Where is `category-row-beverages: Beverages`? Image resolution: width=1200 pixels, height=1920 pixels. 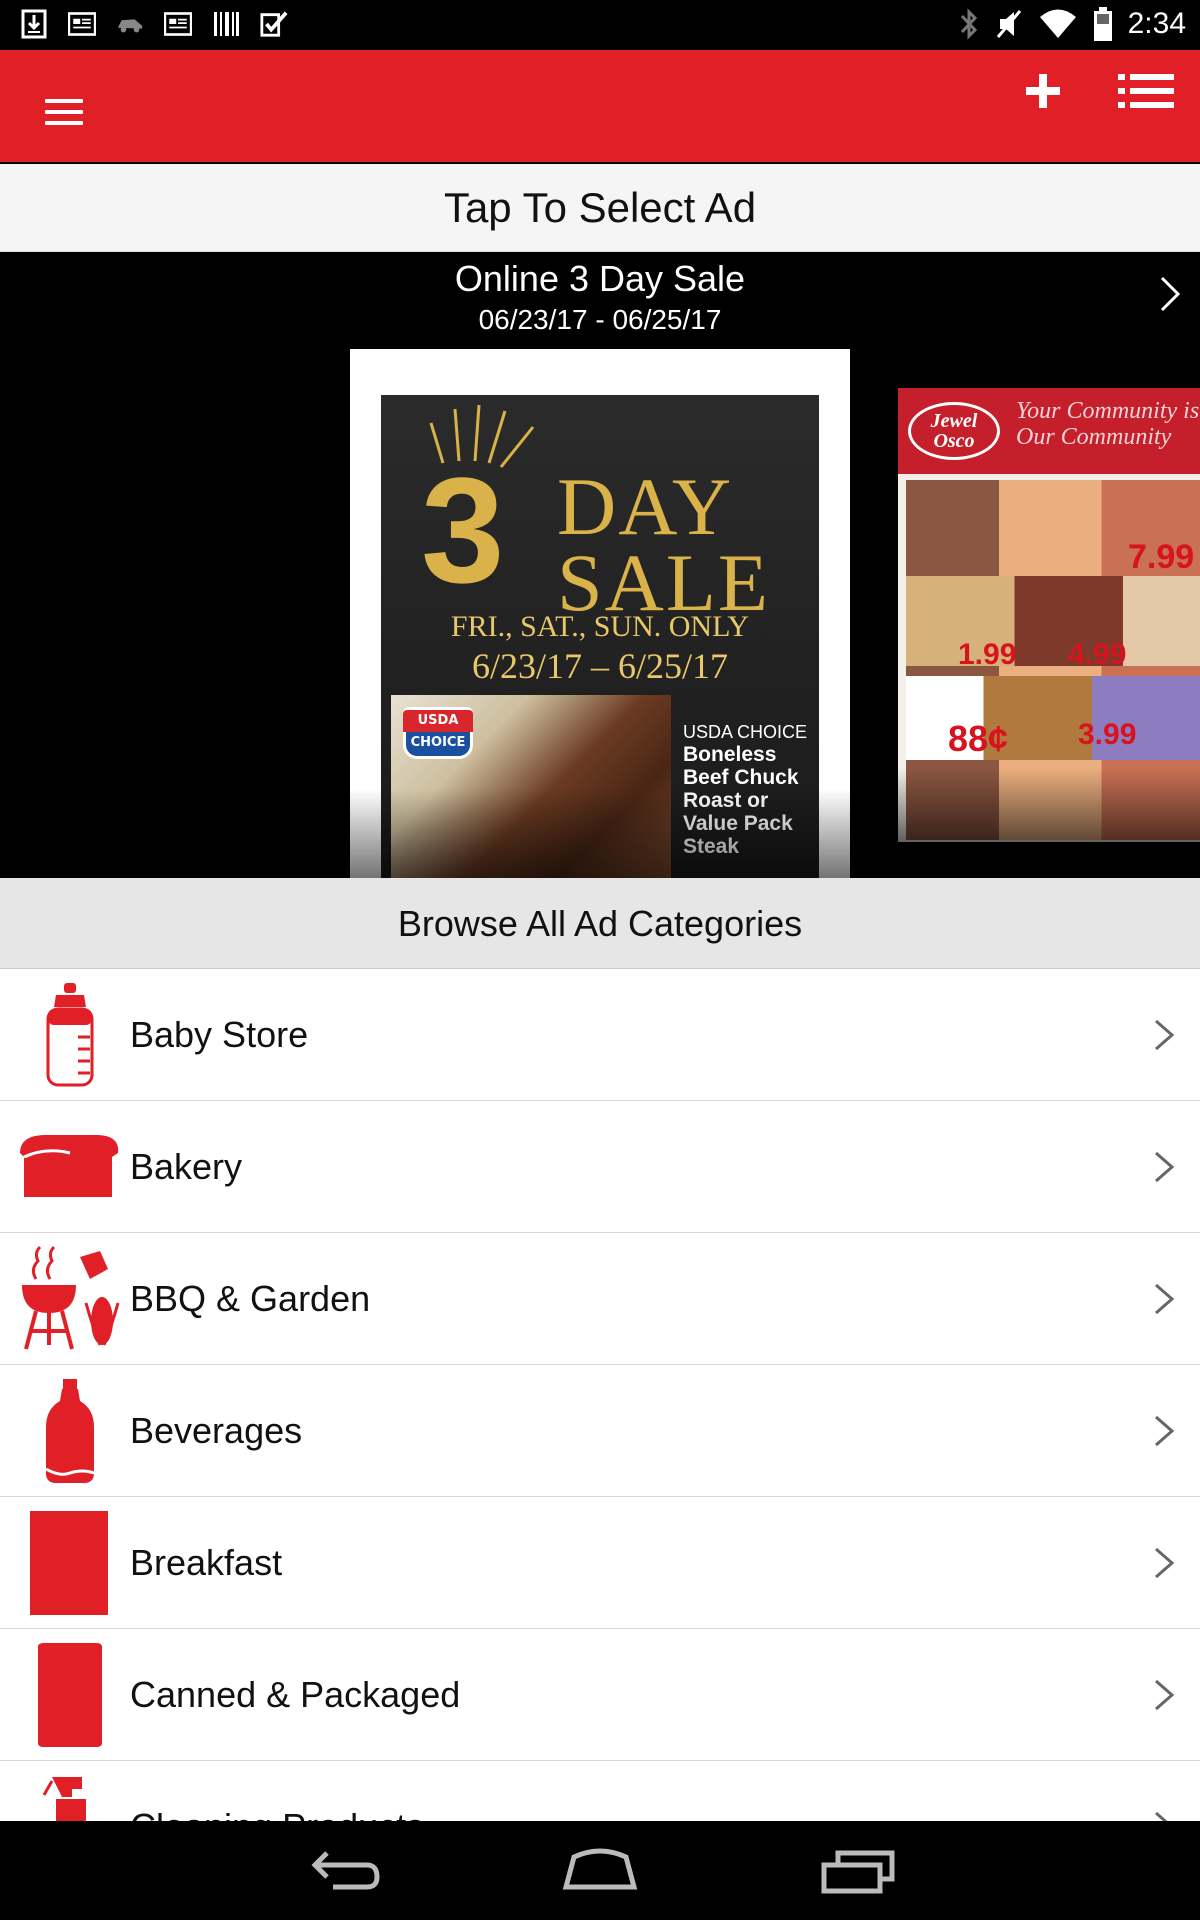
category-row-beverages: Beverages is located at coordinates (600, 1431).